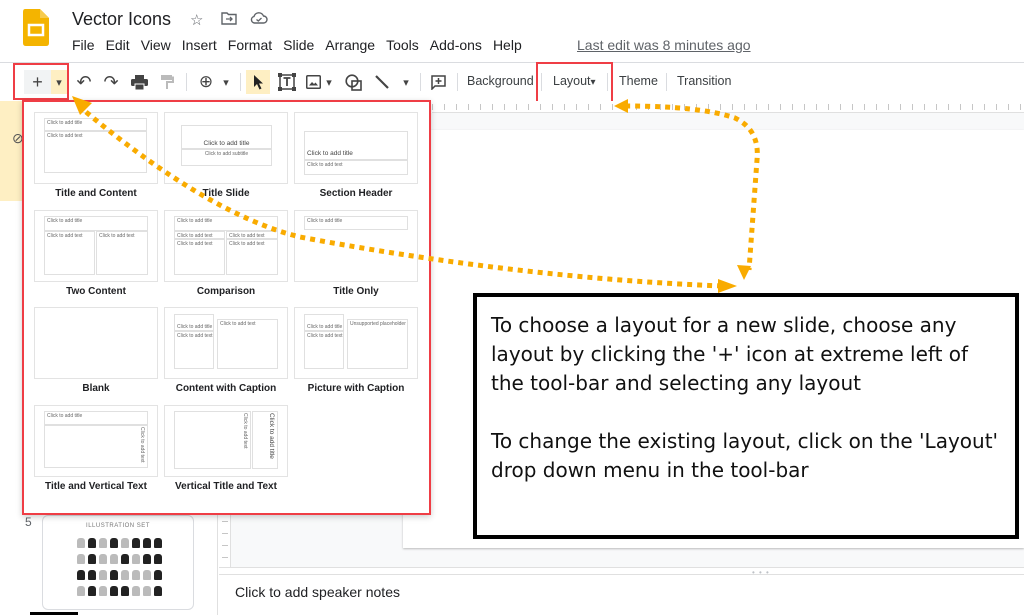 This screenshot has height=615, width=1024. Describe the element at coordinates (638, 81) in the screenshot. I see `theme-button: Theme` at that location.